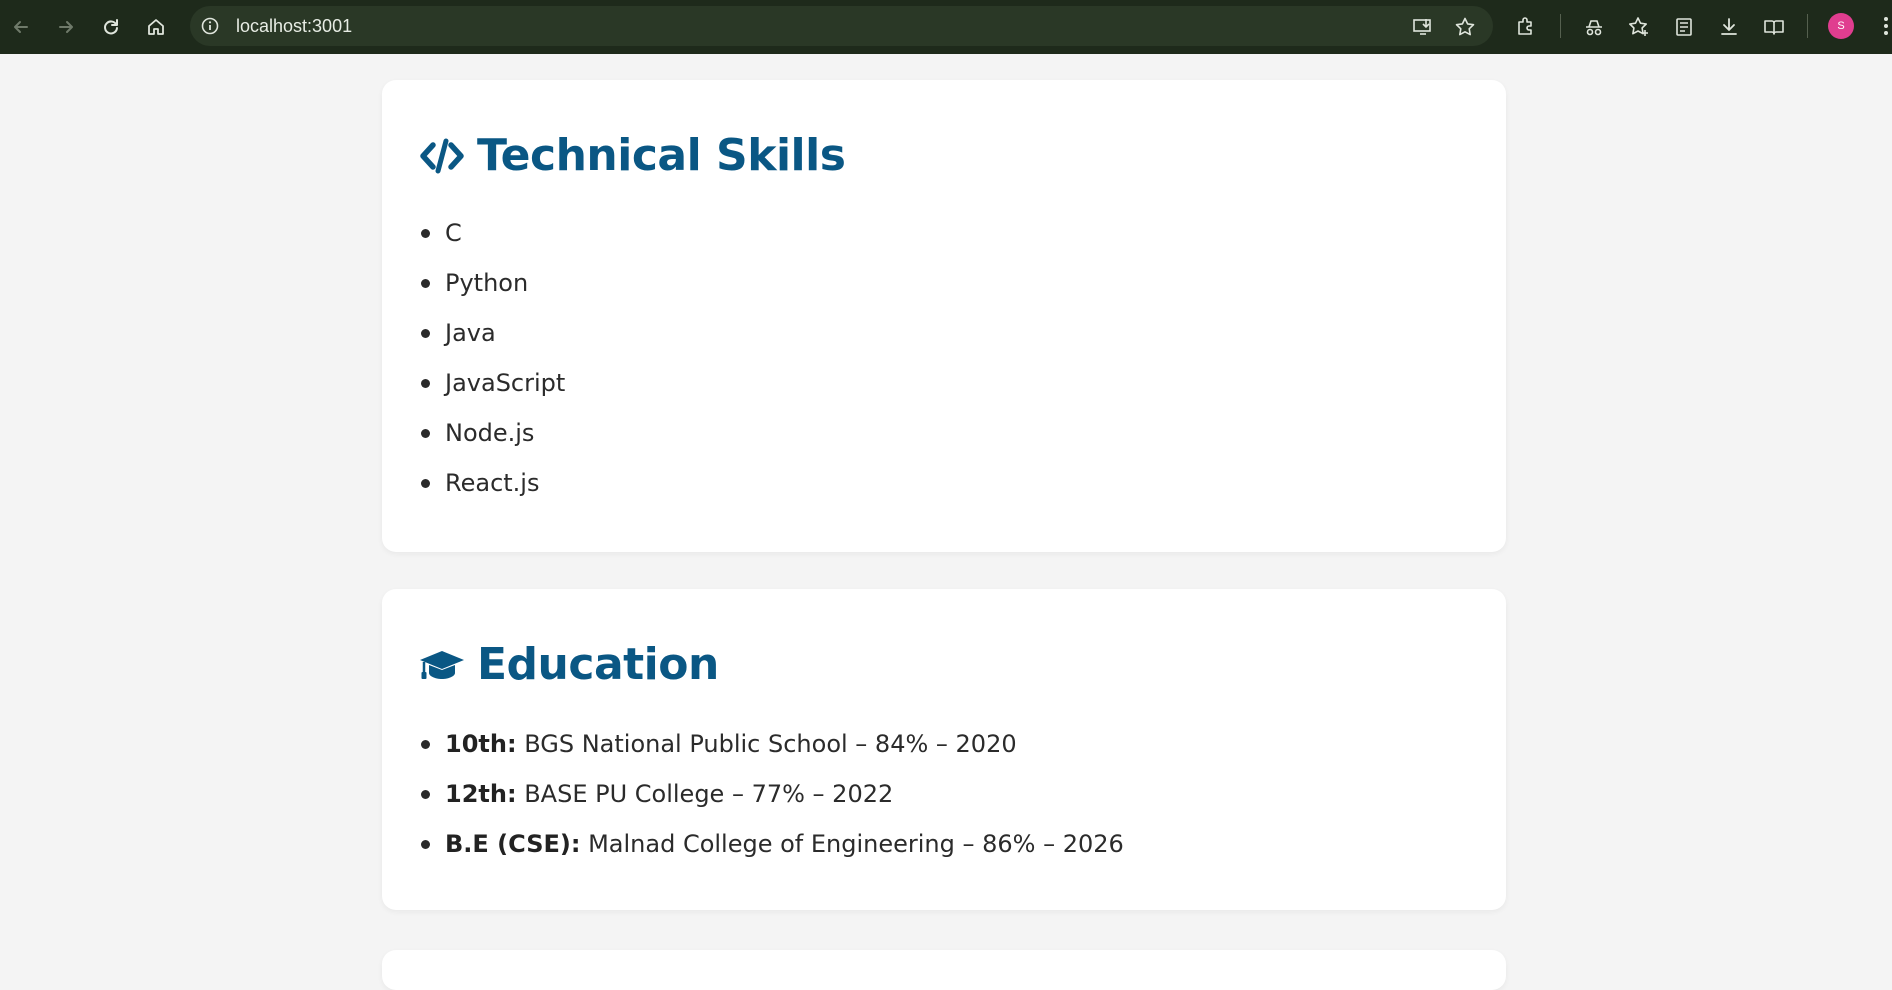  Describe the element at coordinates (1774, 27) in the screenshot. I see `reading-view-icon` at that location.